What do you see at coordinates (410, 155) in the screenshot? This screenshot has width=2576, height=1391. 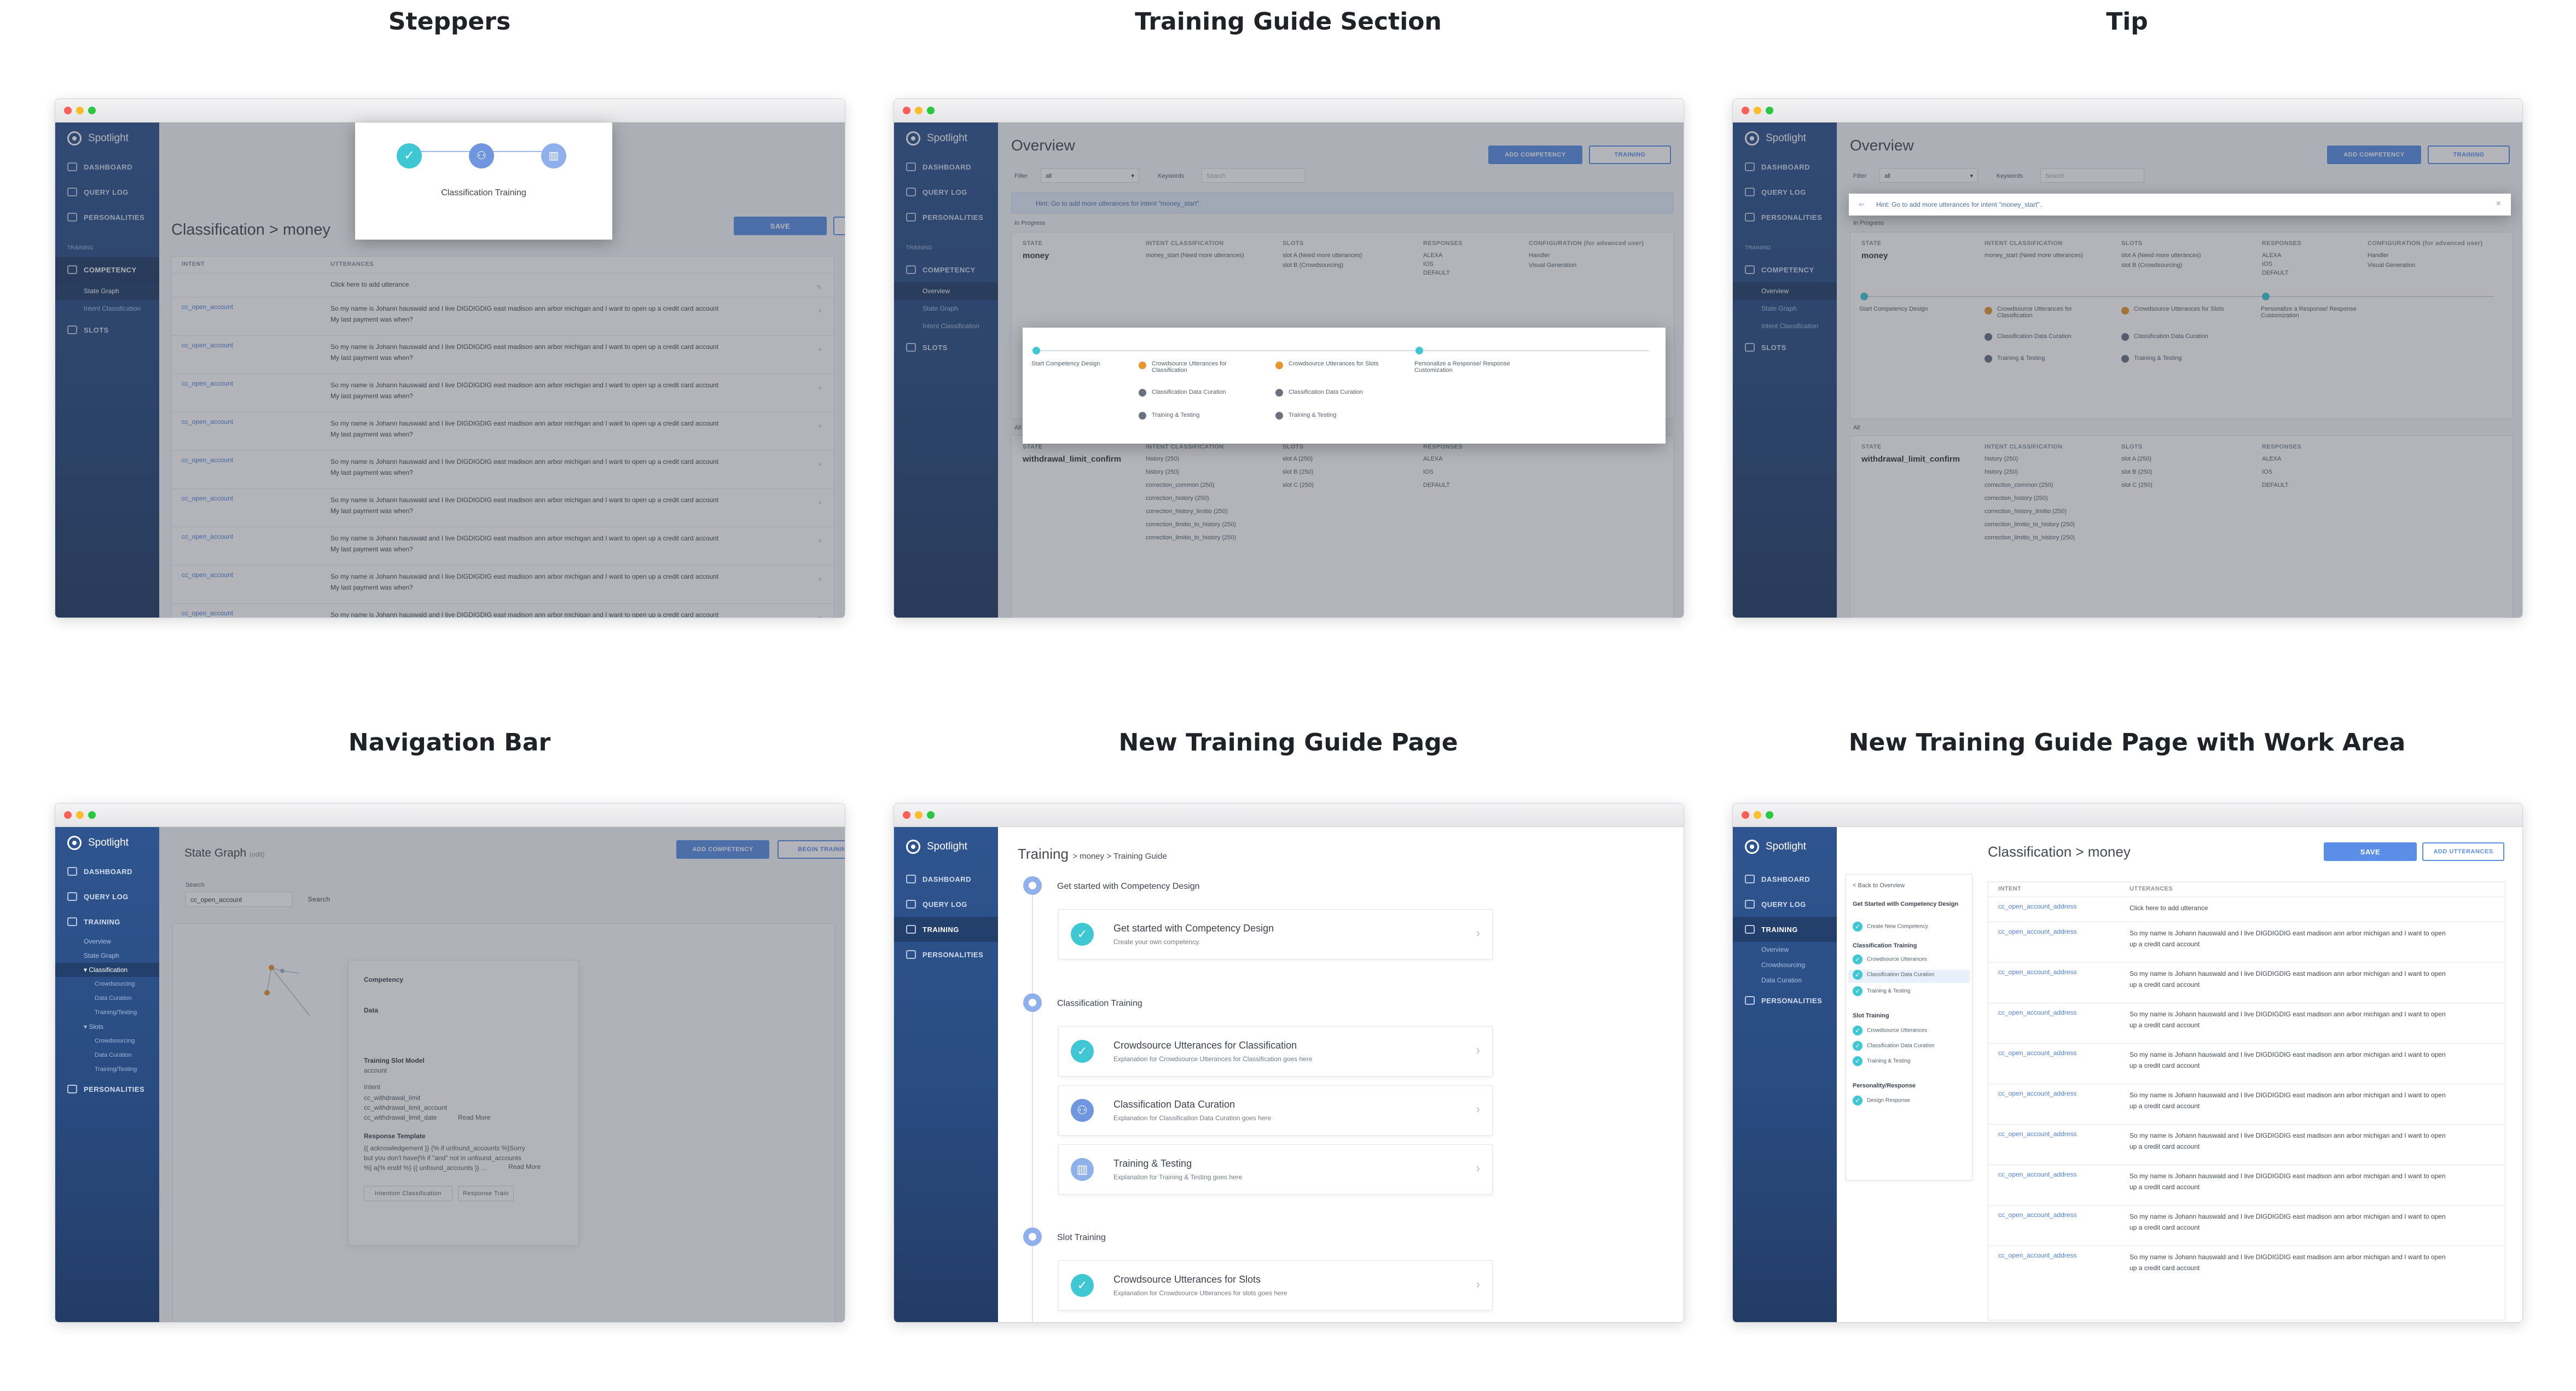 I see `step-complete-check-icon: ✓` at bounding box center [410, 155].